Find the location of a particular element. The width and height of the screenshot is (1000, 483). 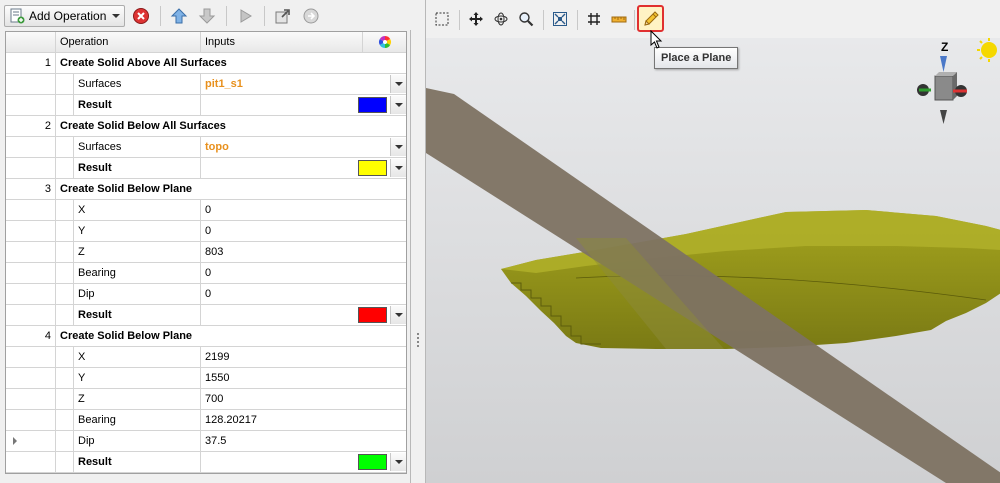

parameter-row: Surfaces topo is located at coordinates (206, 147).